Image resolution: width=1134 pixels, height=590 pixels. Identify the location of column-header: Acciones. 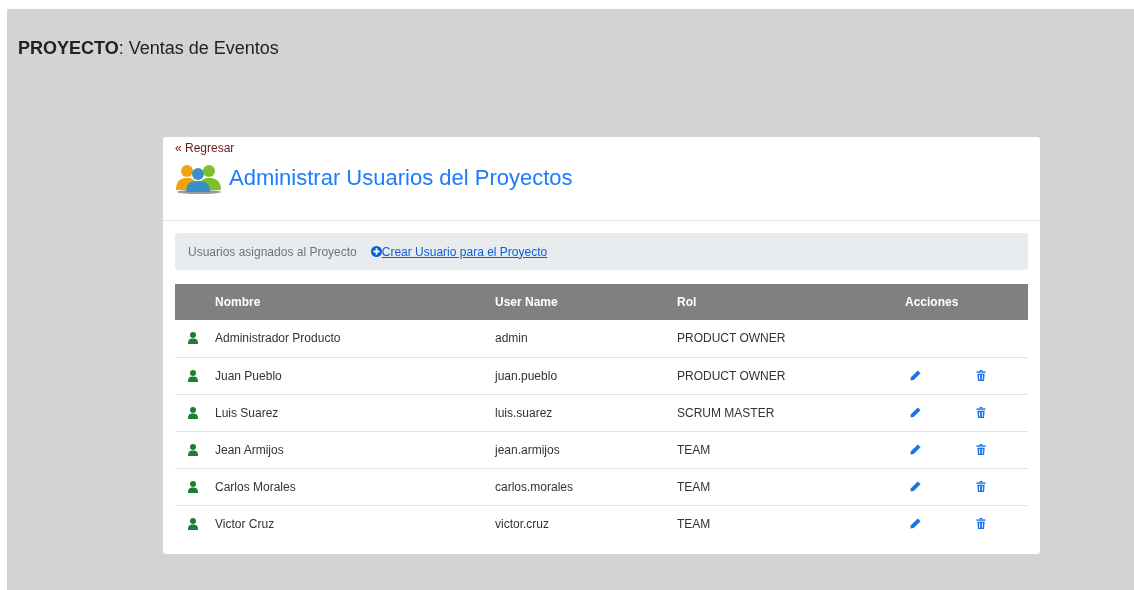
(966, 302).